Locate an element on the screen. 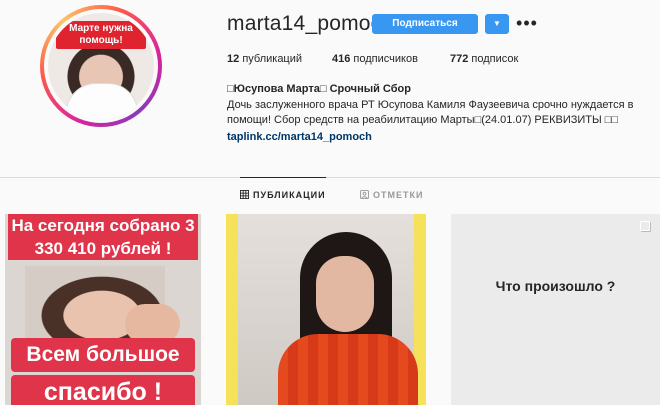 The width and height of the screenshot is (660, 405). more-options-button: ••• is located at coordinates (527, 23).